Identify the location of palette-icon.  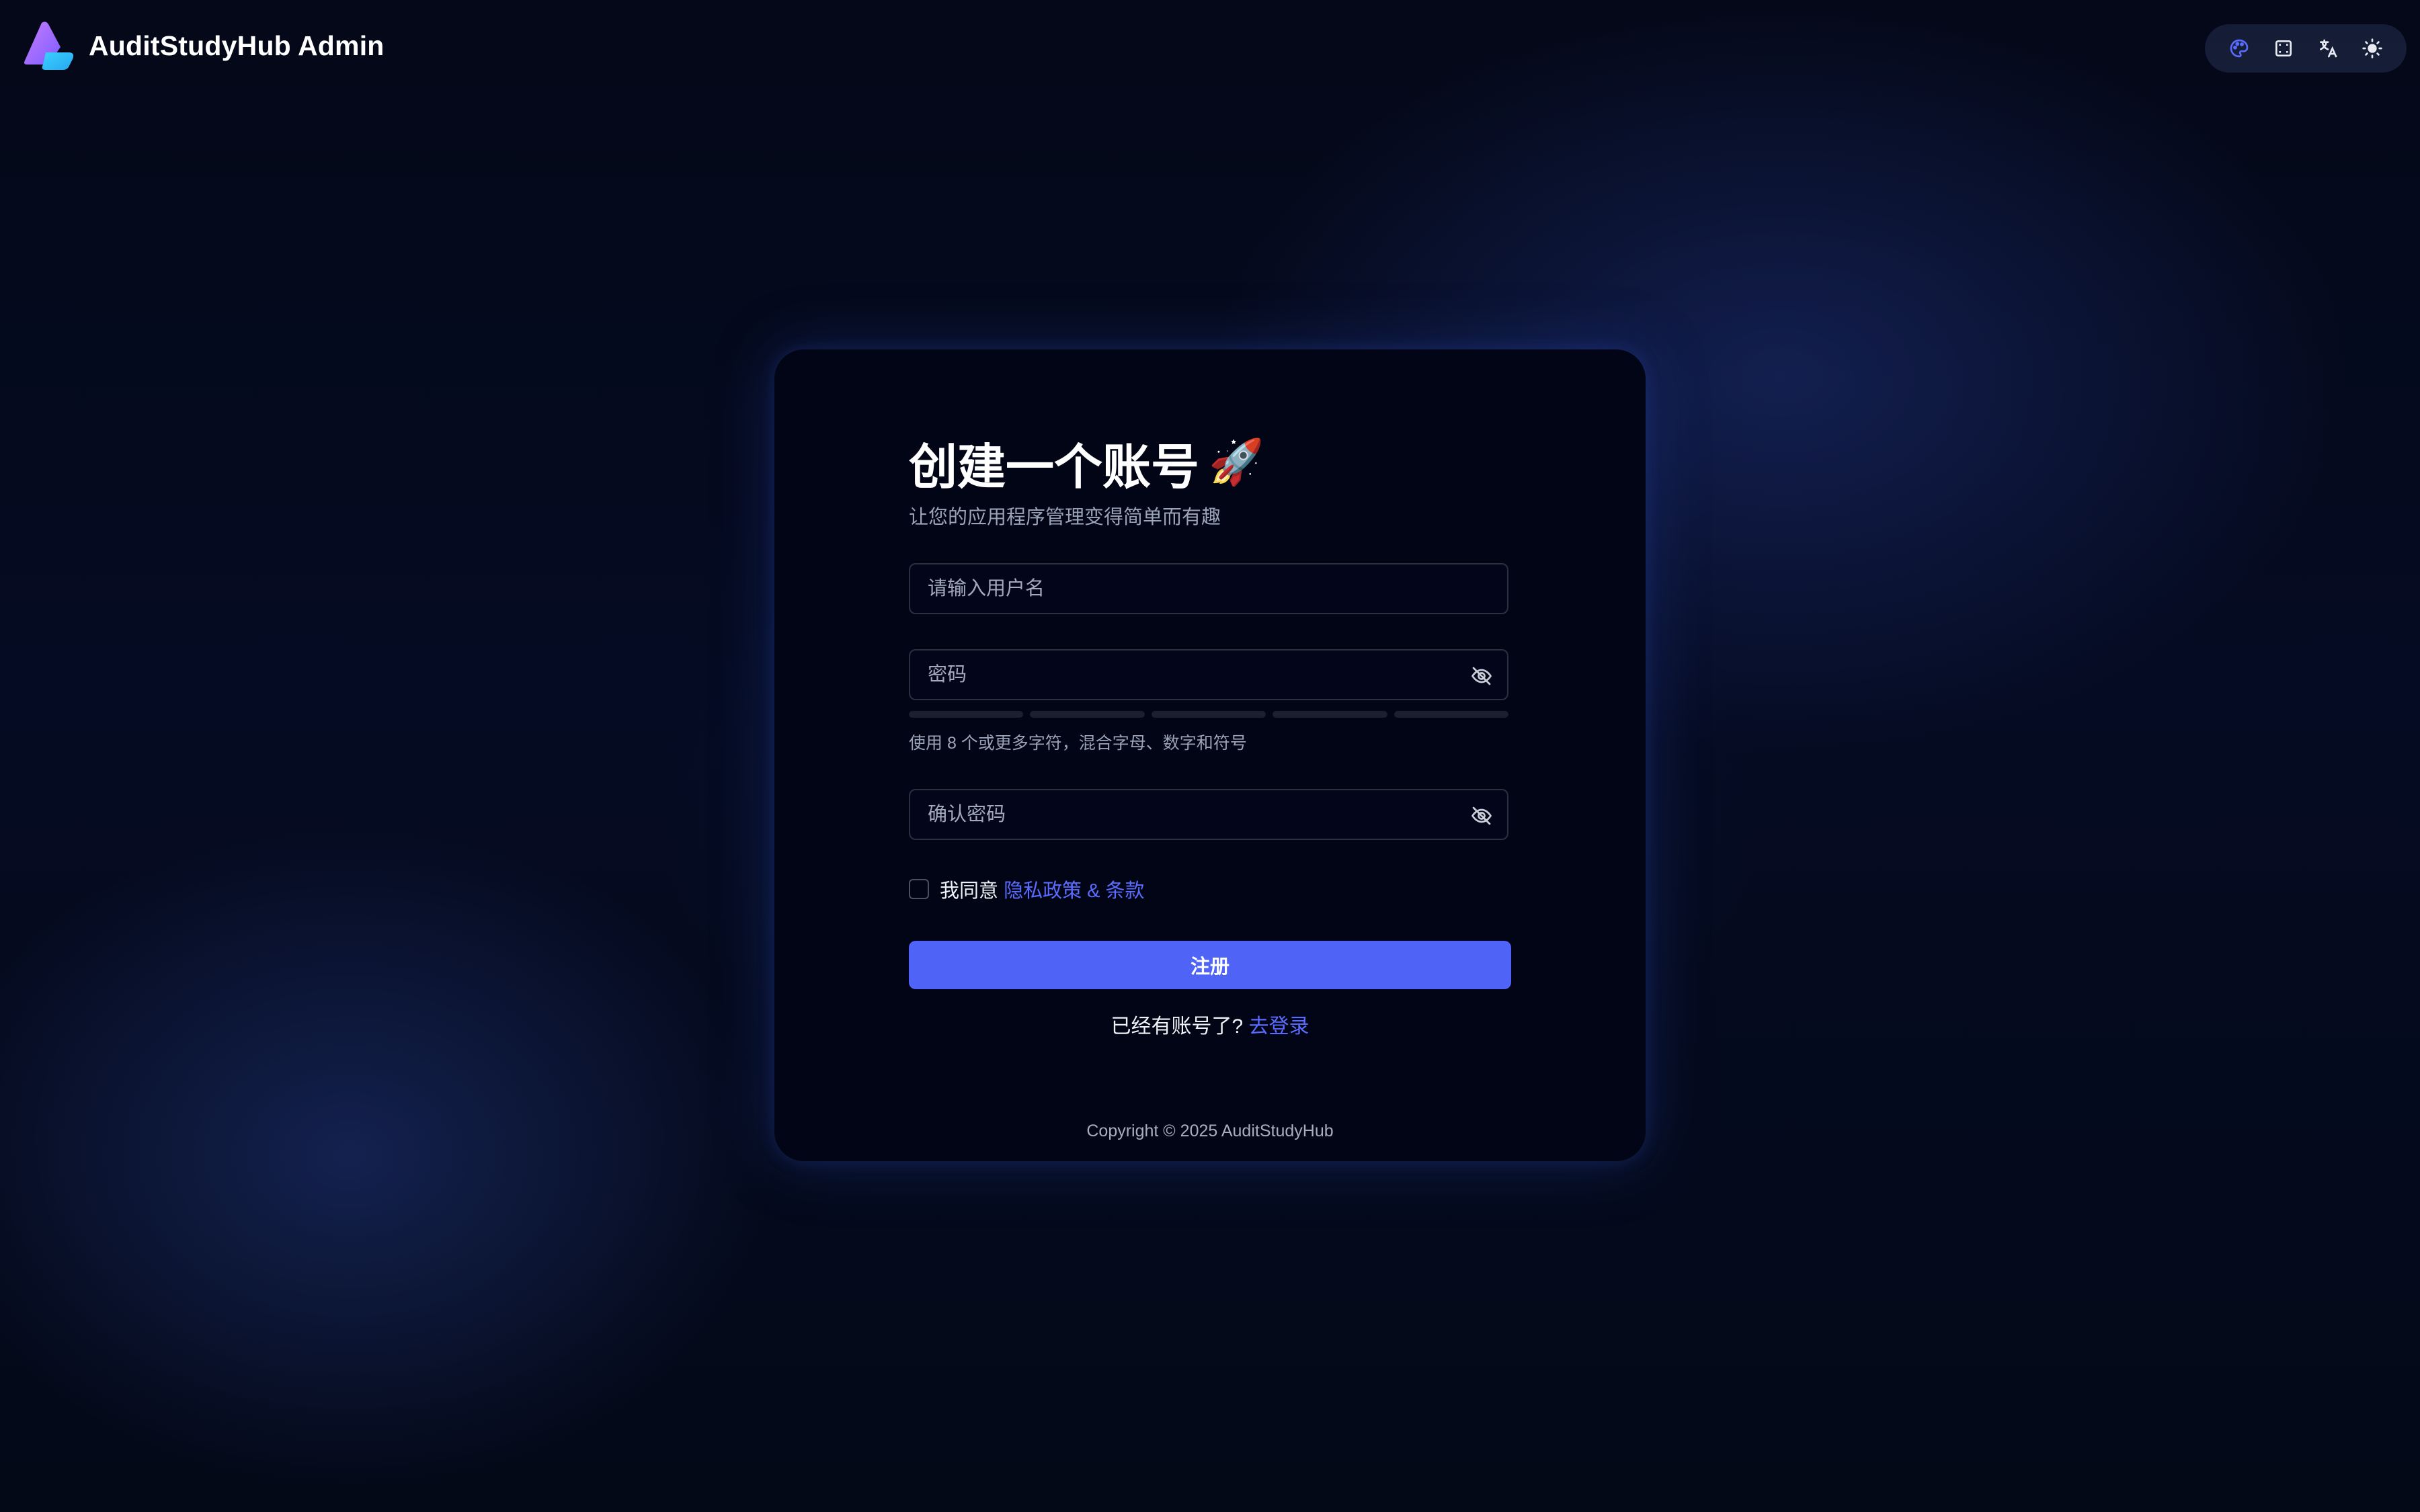
(2239, 49).